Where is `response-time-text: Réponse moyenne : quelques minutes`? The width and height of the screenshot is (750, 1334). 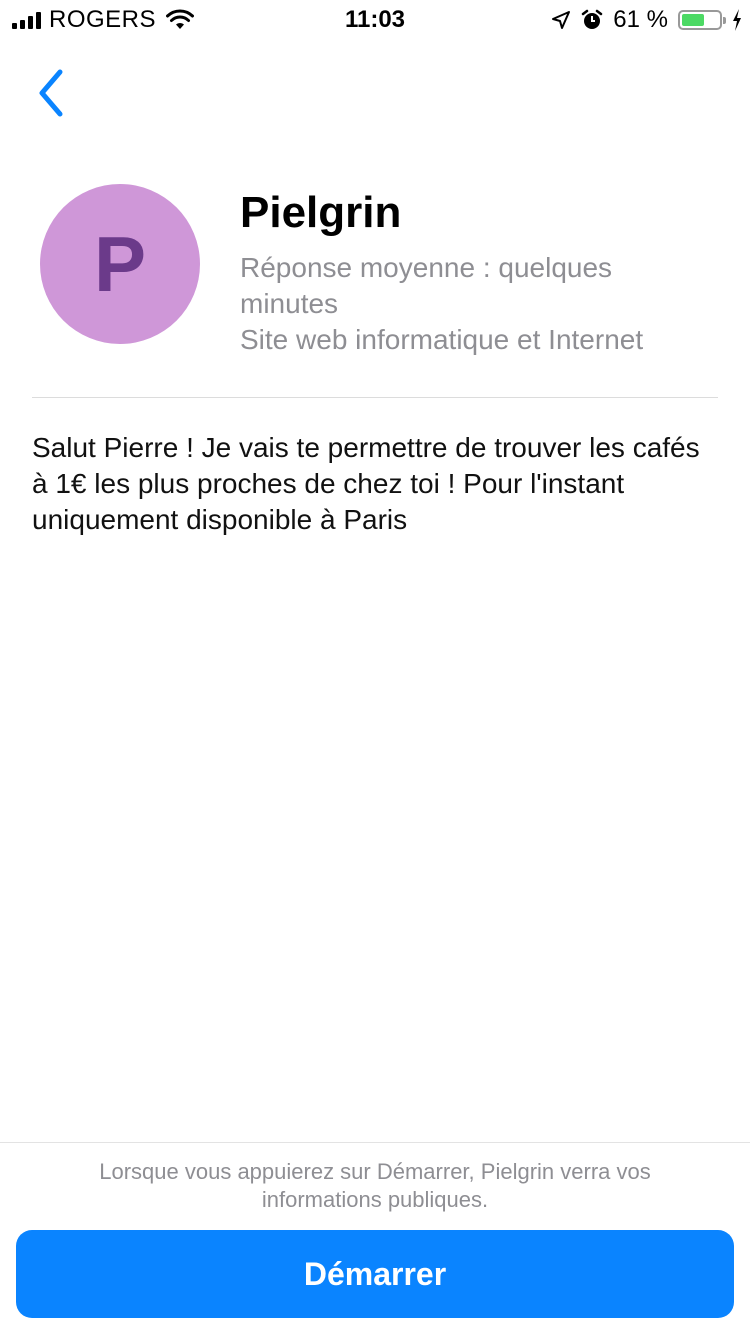
response-time-text: Réponse moyenne : quelques minutes is located at coordinates (426, 285).